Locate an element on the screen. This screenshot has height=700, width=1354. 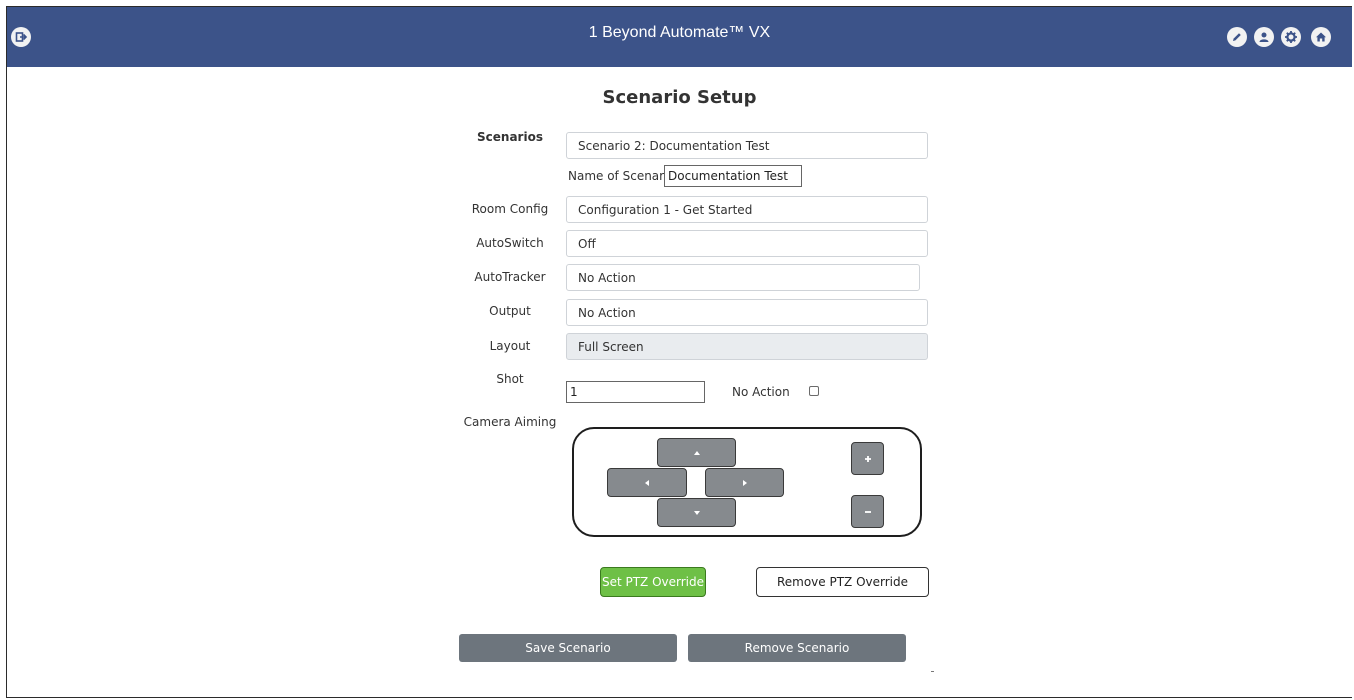
remove-ptz-override-button: Remove PTZ Override is located at coordinates (842, 582).